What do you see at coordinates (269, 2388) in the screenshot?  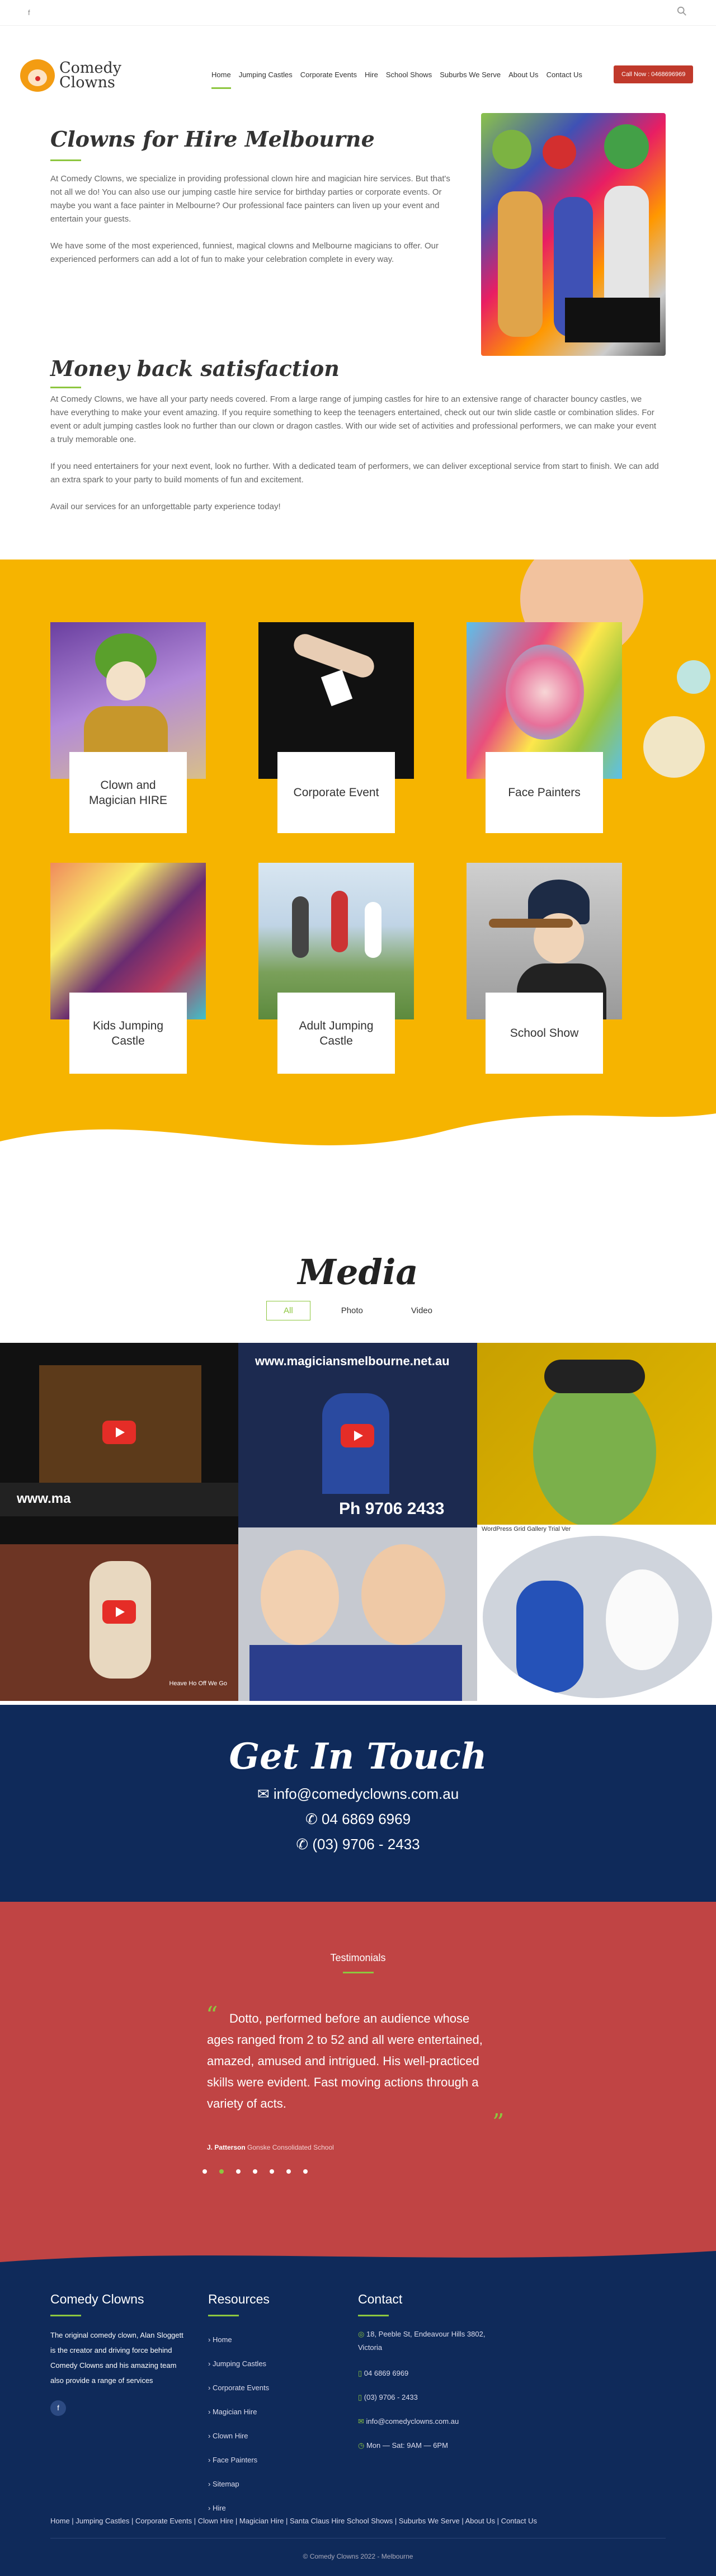 I see `footer-link-corporate: › Corporate Events` at bounding box center [269, 2388].